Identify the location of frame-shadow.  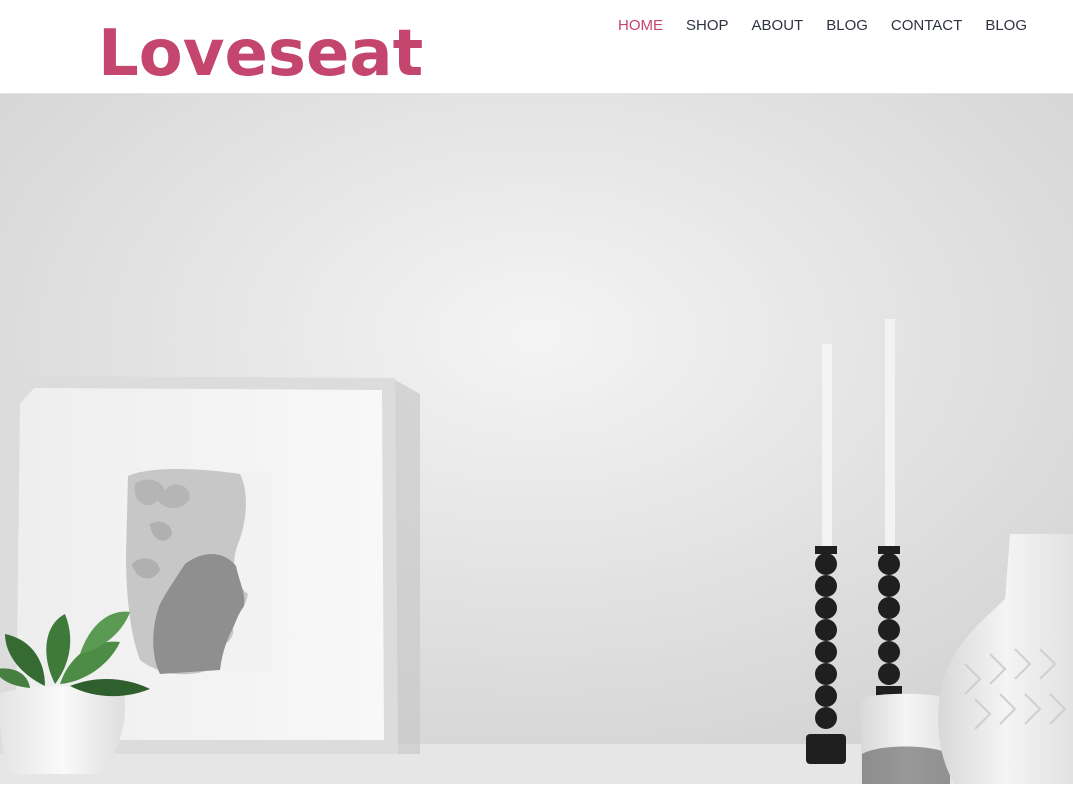
(407, 567).